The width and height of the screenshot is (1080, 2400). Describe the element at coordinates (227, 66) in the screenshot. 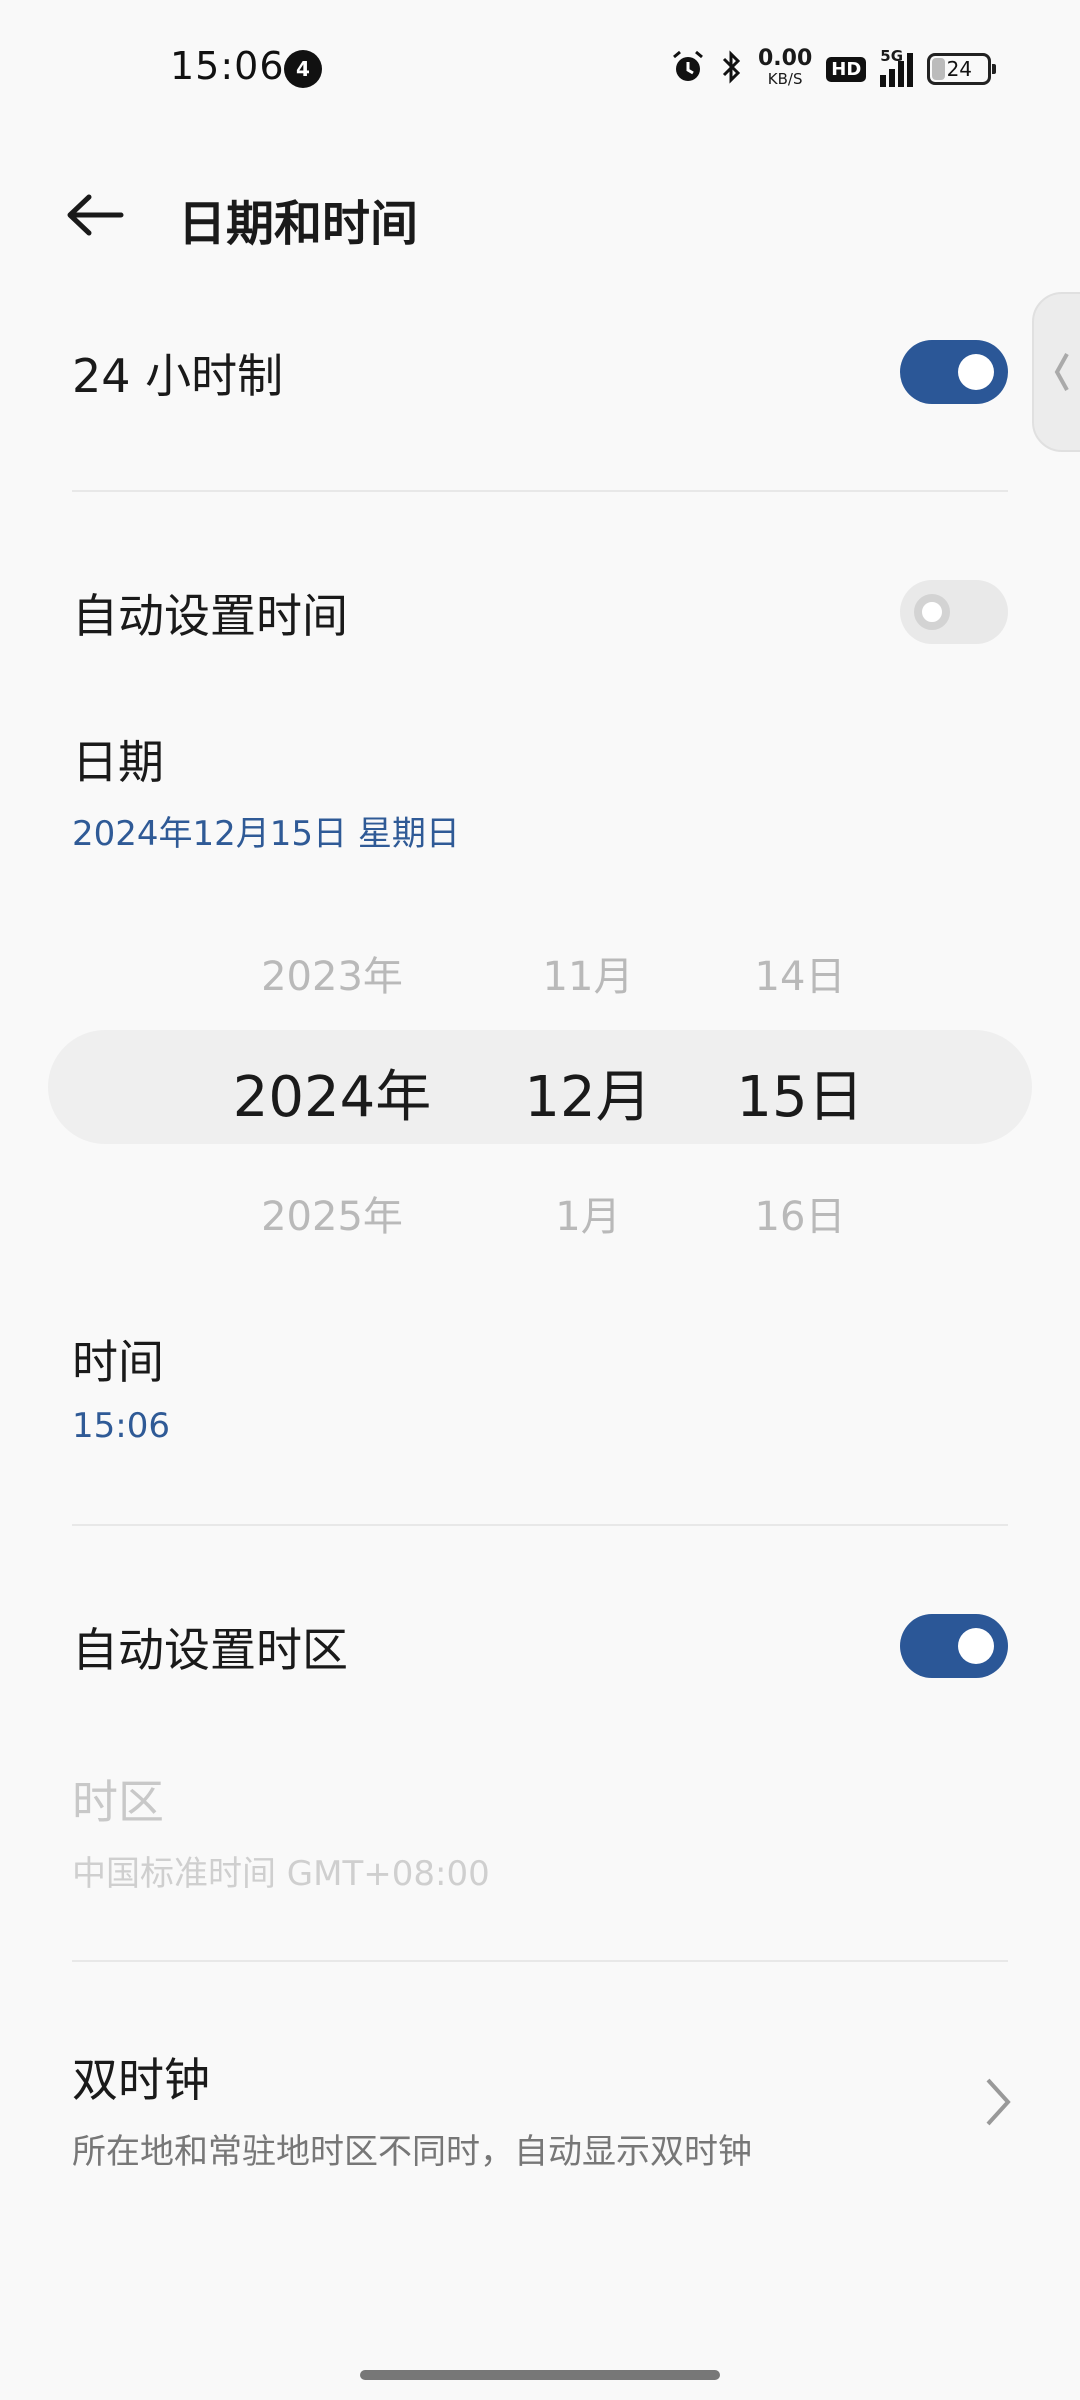

I see `status-time: 15:06` at that location.